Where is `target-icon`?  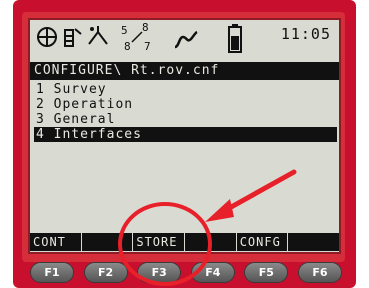
target-icon is located at coordinates (47, 39).